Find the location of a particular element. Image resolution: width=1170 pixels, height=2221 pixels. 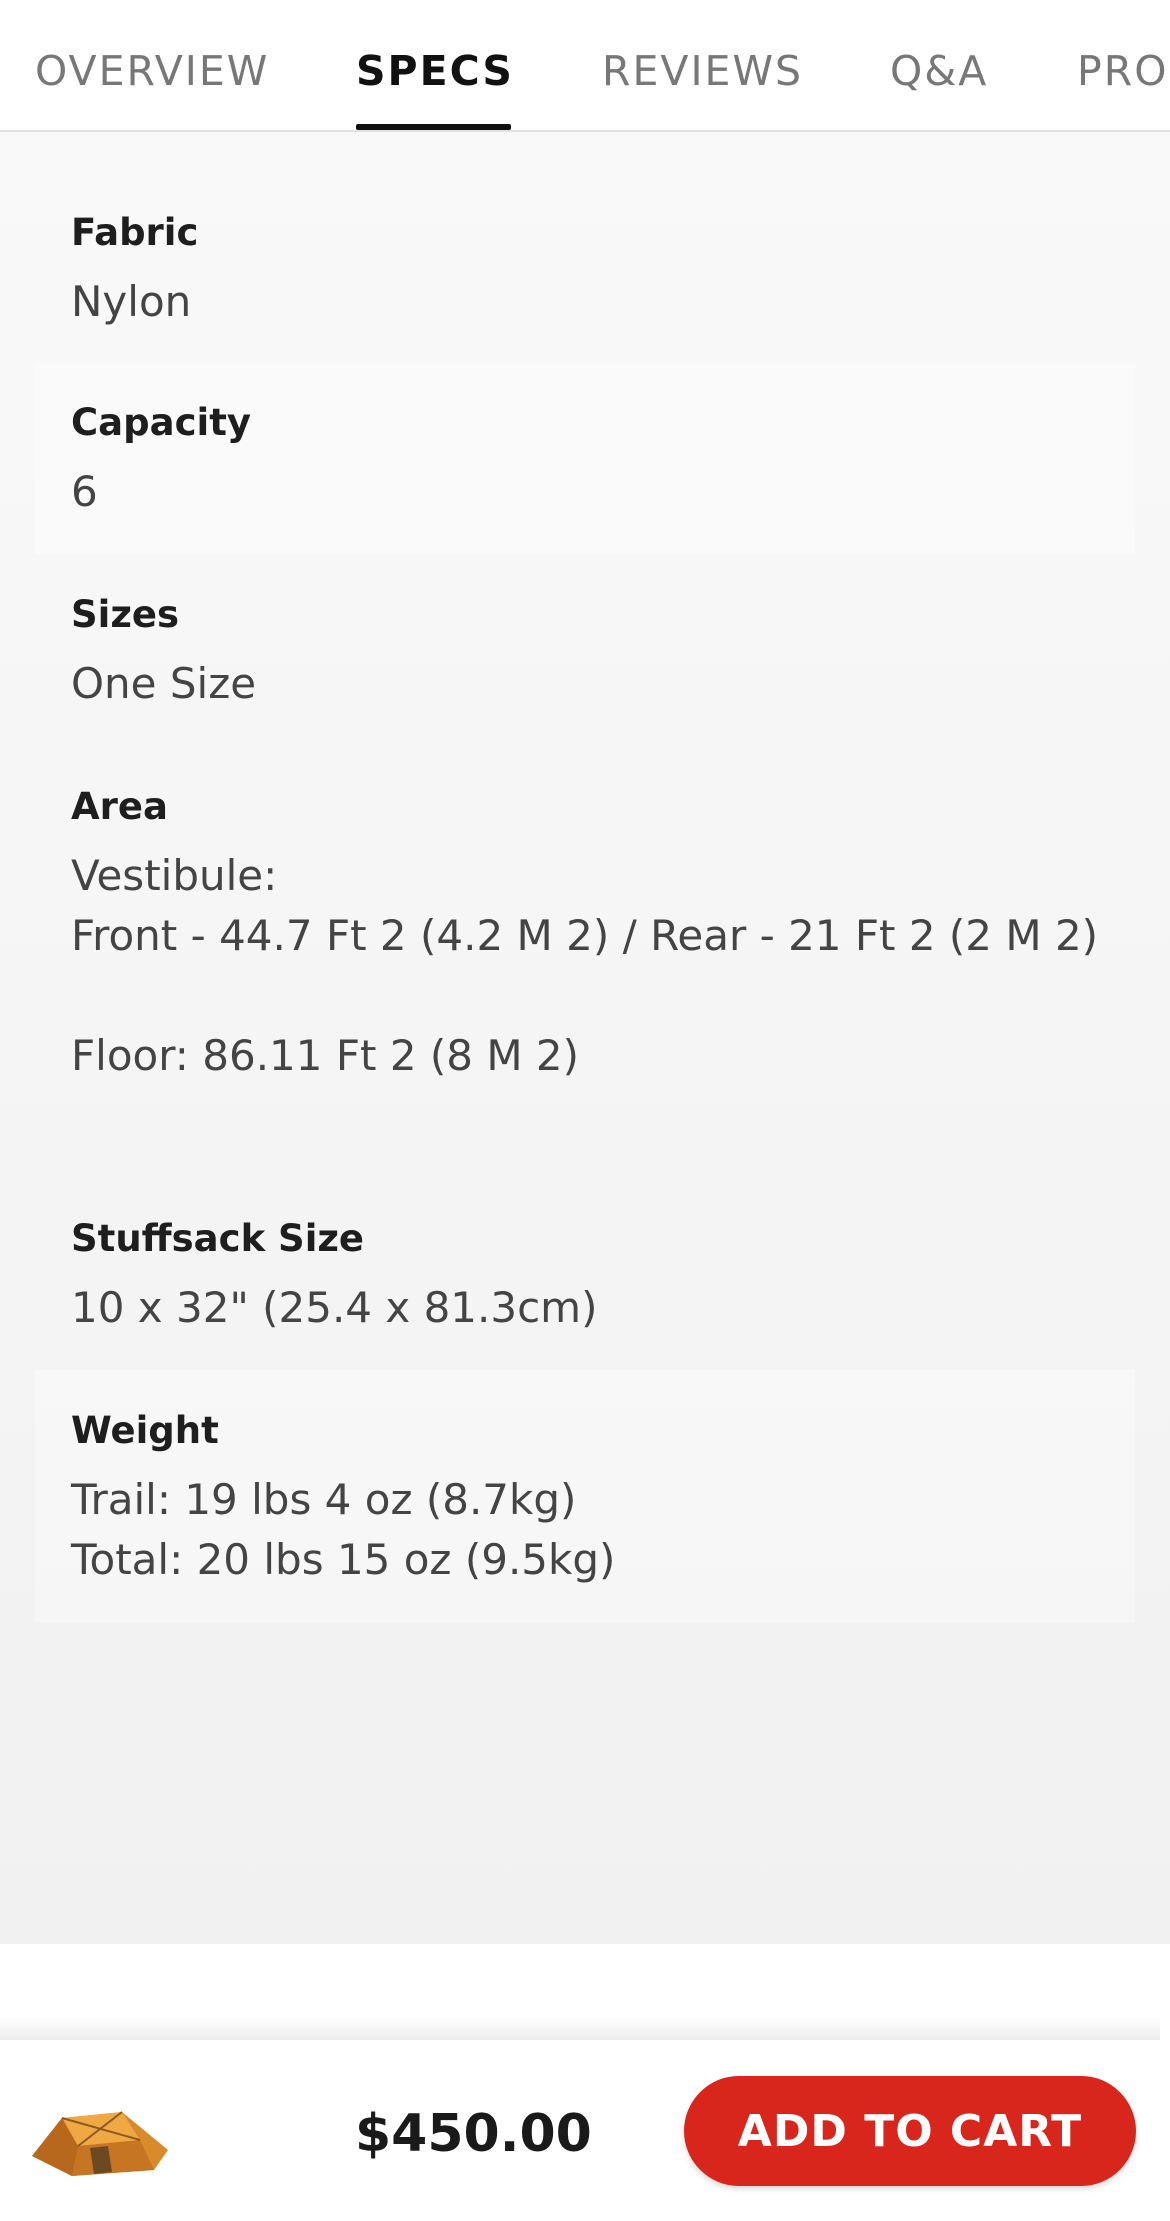

spec-label: Stuffsack Size is located at coordinates (218, 1238).